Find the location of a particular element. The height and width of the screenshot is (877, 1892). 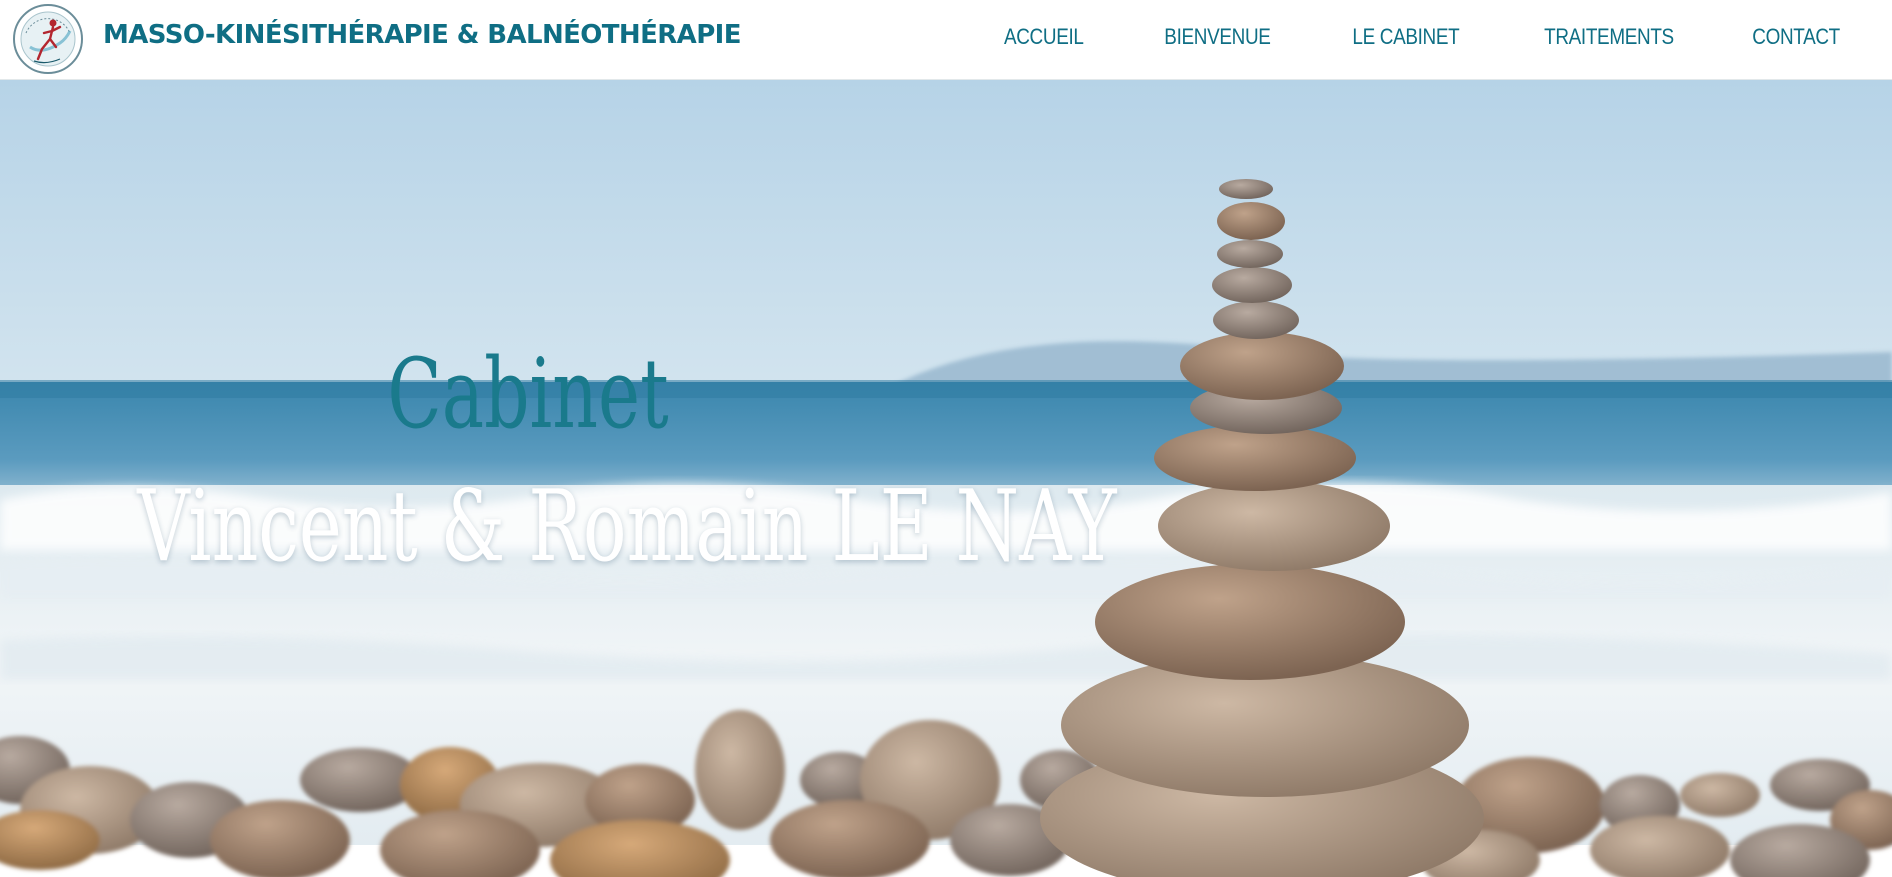

nav-item-contact: CONTACT is located at coordinates (1796, 37).